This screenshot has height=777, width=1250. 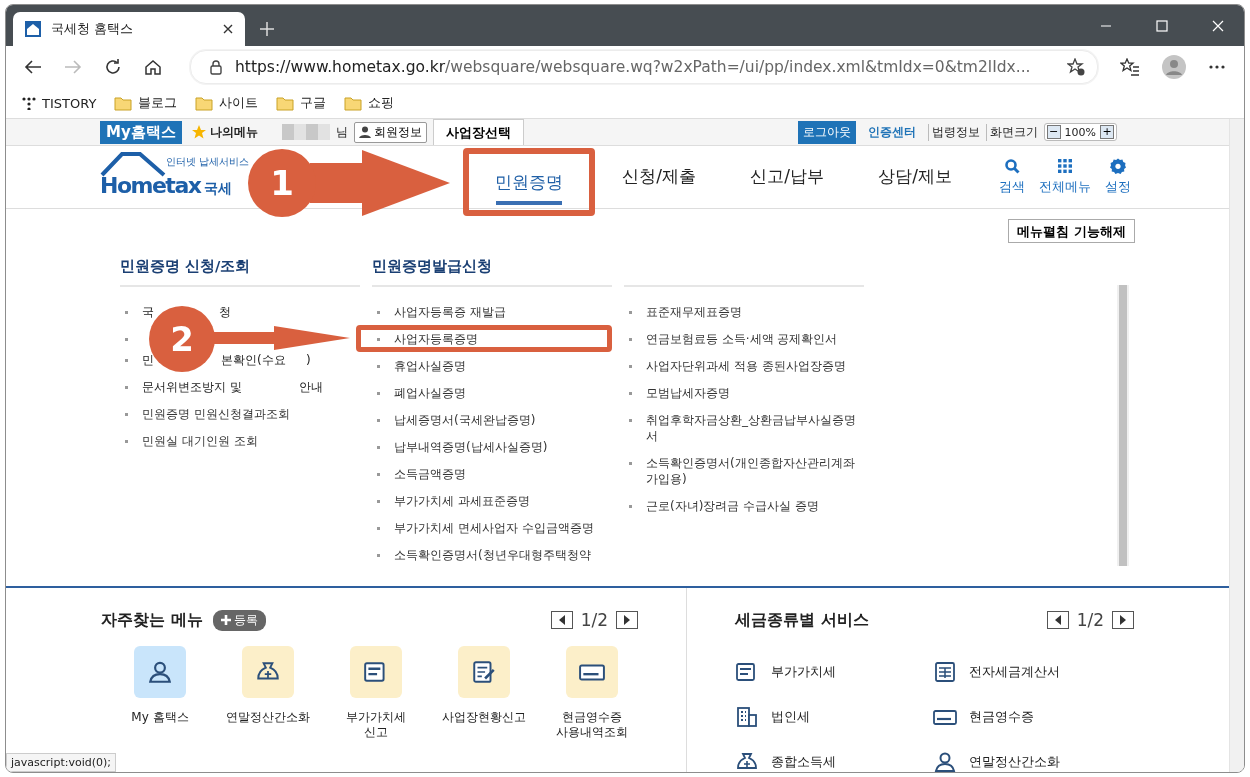 What do you see at coordinates (376, 725) in the screenshot?
I see `shortcut-label: 부가가치세 신고` at bounding box center [376, 725].